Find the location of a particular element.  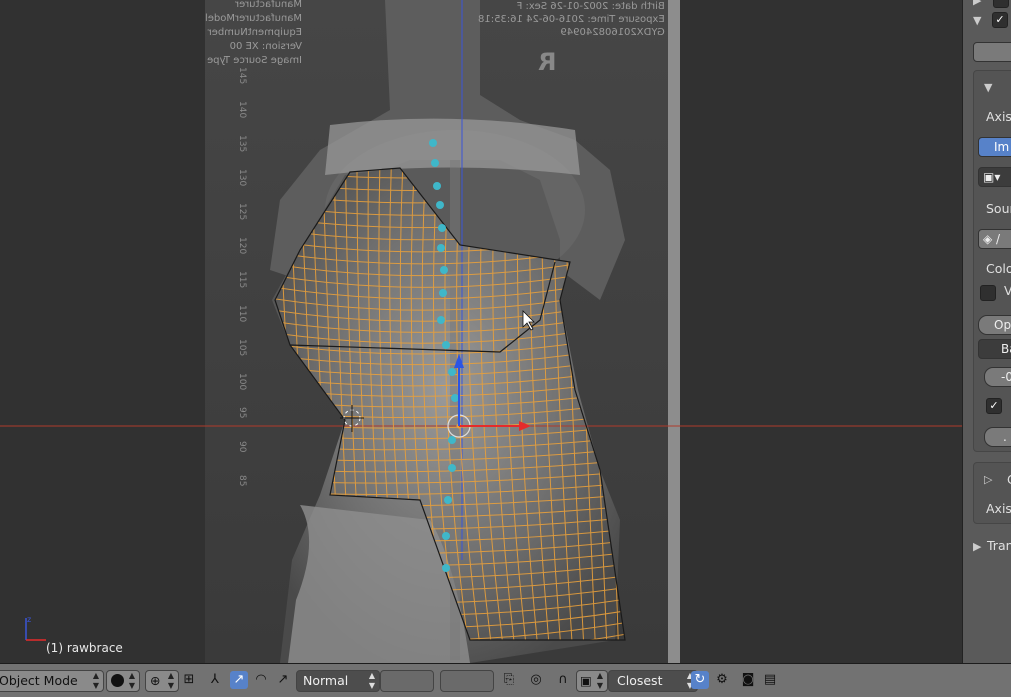

v-checkbox is located at coordinates (988, 293).